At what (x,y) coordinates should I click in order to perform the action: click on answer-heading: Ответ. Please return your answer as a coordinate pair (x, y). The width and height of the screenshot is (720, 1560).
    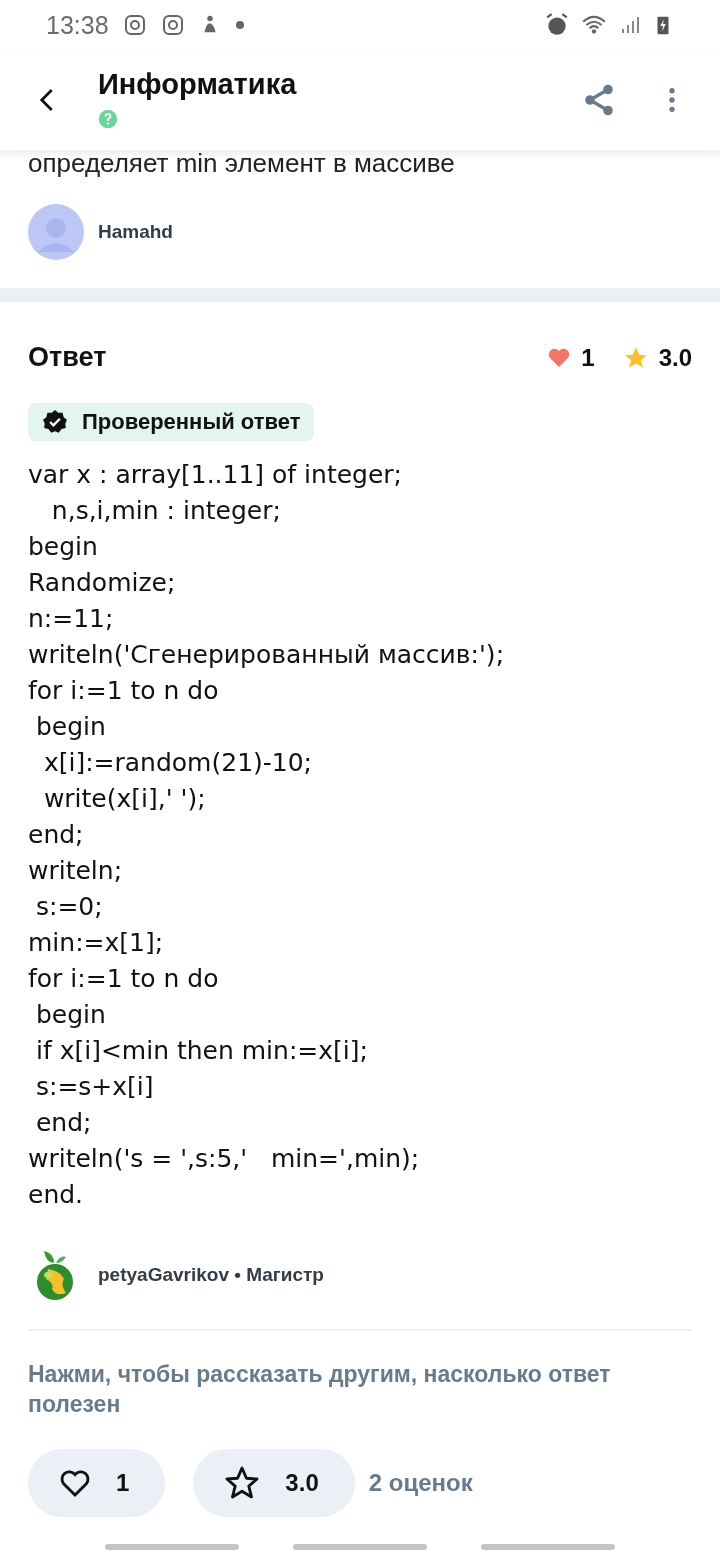
    Looking at the image, I should click on (67, 357).